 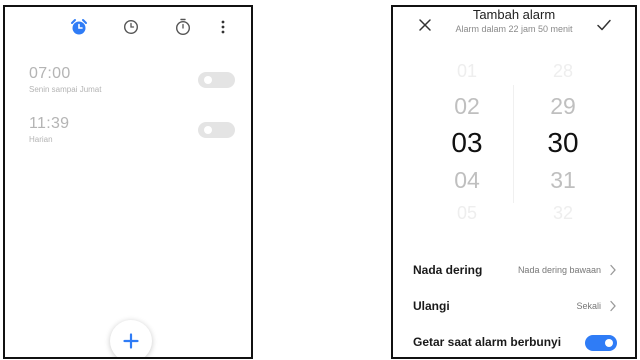 I want to click on selected-minute: 30, so click(x=563, y=143).